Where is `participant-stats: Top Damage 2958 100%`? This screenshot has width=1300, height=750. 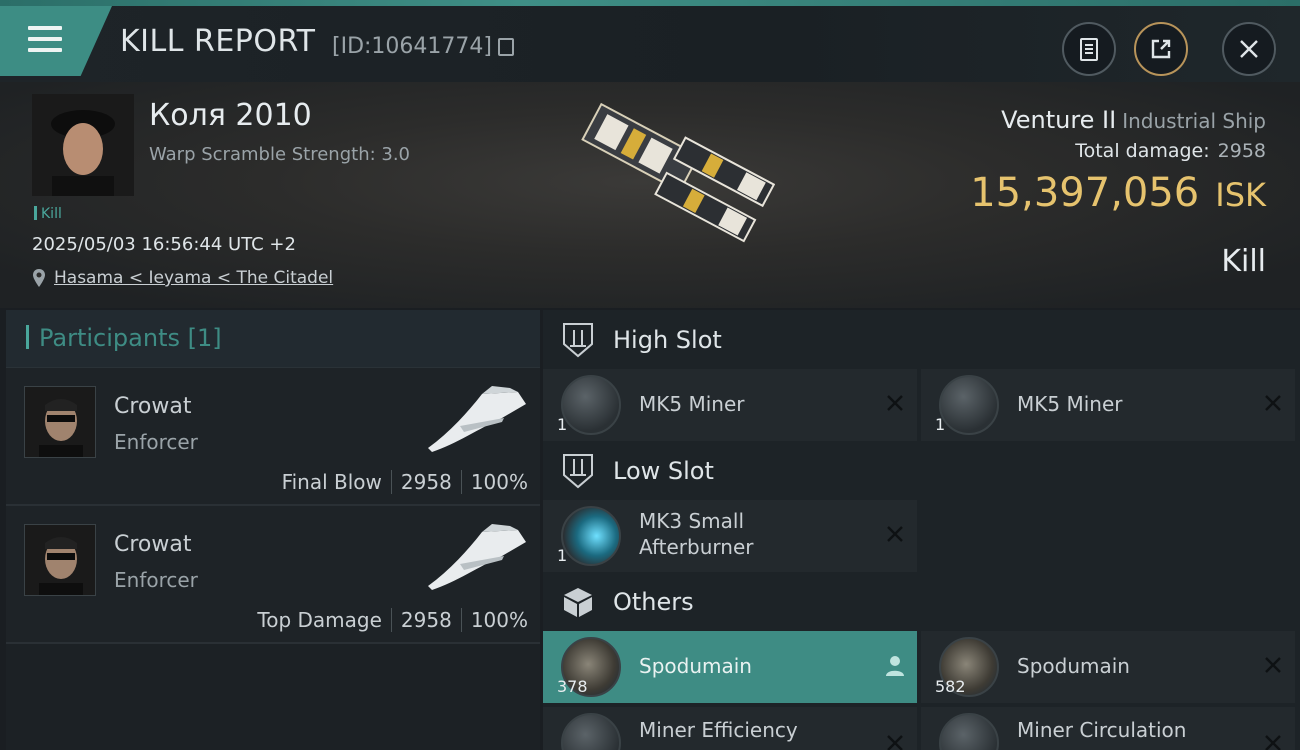
participant-stats: Top Damage 2958 100% is located at coordinates (392, 620).